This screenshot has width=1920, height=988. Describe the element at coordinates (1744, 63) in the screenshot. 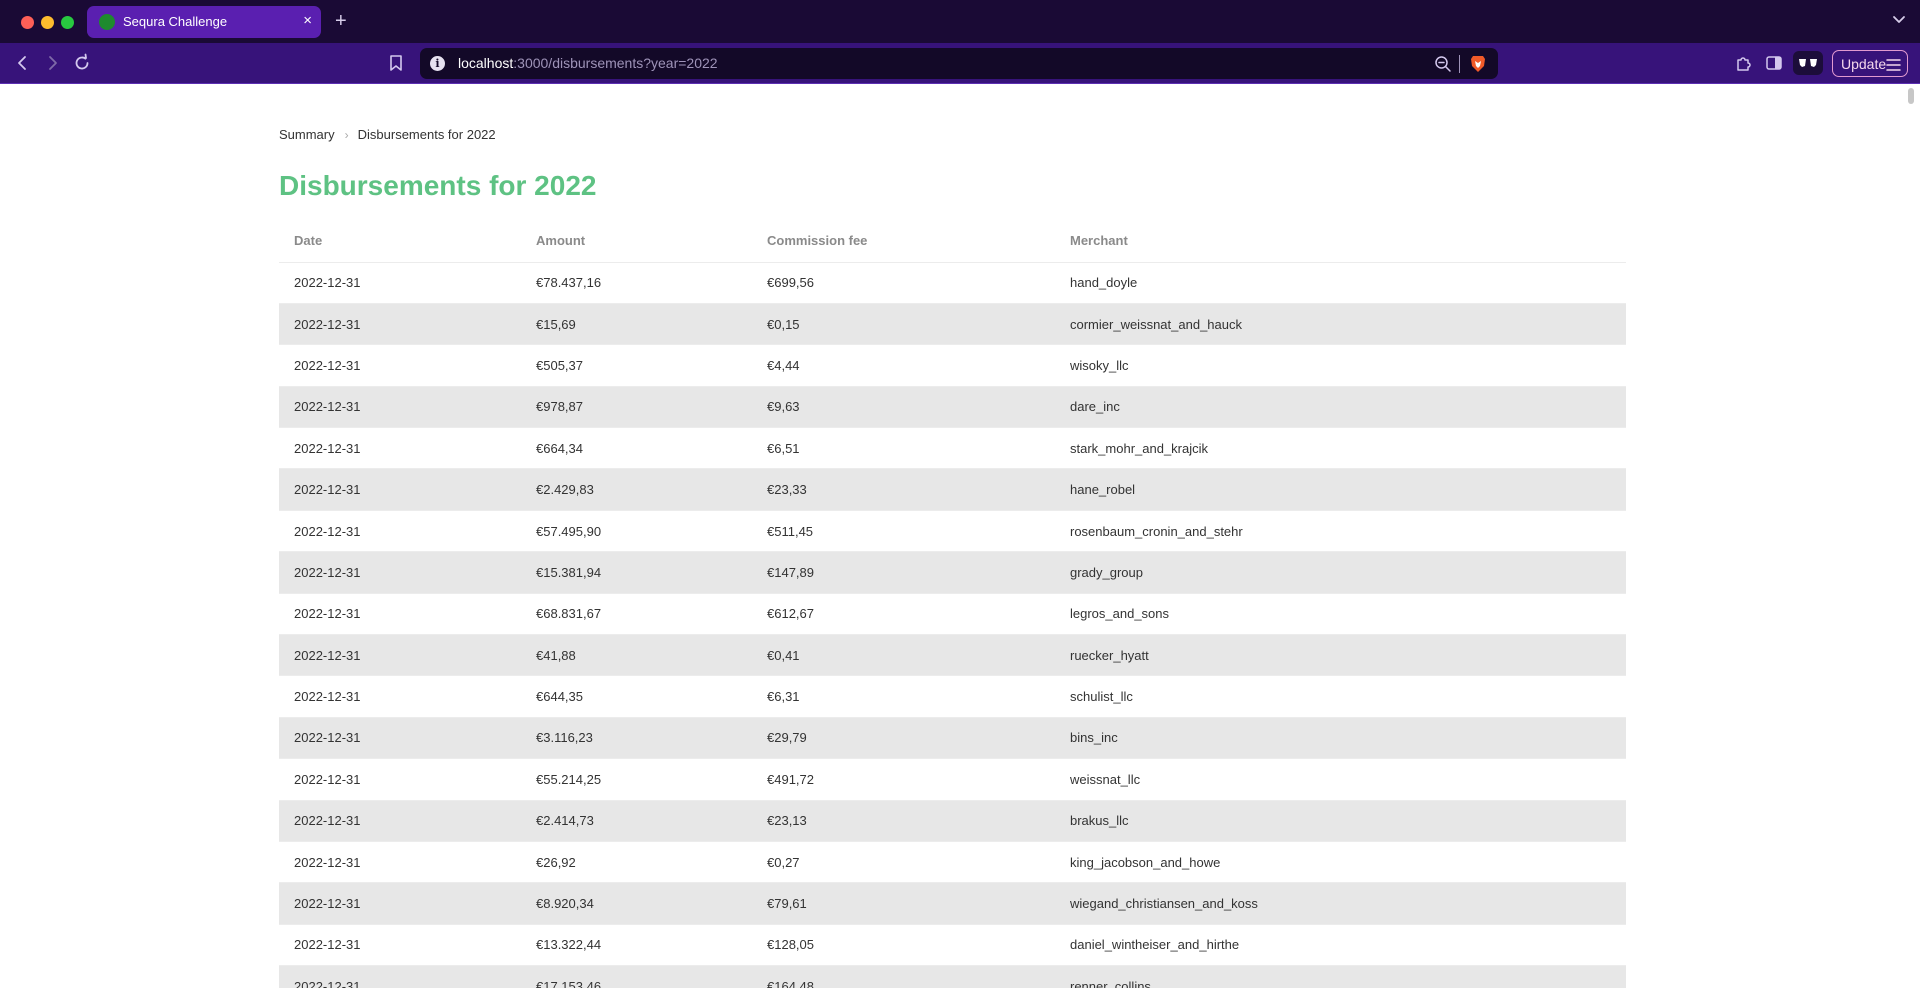

I see `puzzle-icon` at that location.